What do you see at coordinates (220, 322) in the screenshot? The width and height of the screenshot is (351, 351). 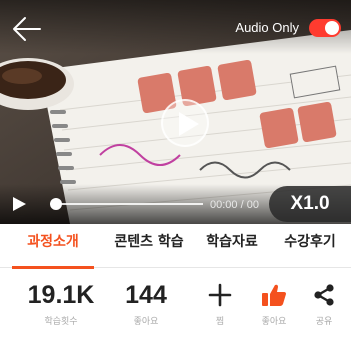 I see `wishlist-label: 찜` at bounding box center [220, 322].